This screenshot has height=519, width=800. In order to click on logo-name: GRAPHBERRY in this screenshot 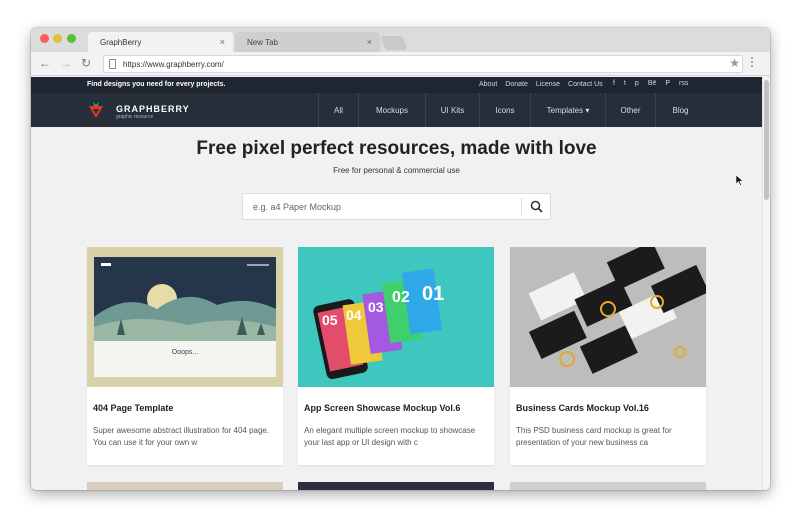, I will do `click(153, 109)`.